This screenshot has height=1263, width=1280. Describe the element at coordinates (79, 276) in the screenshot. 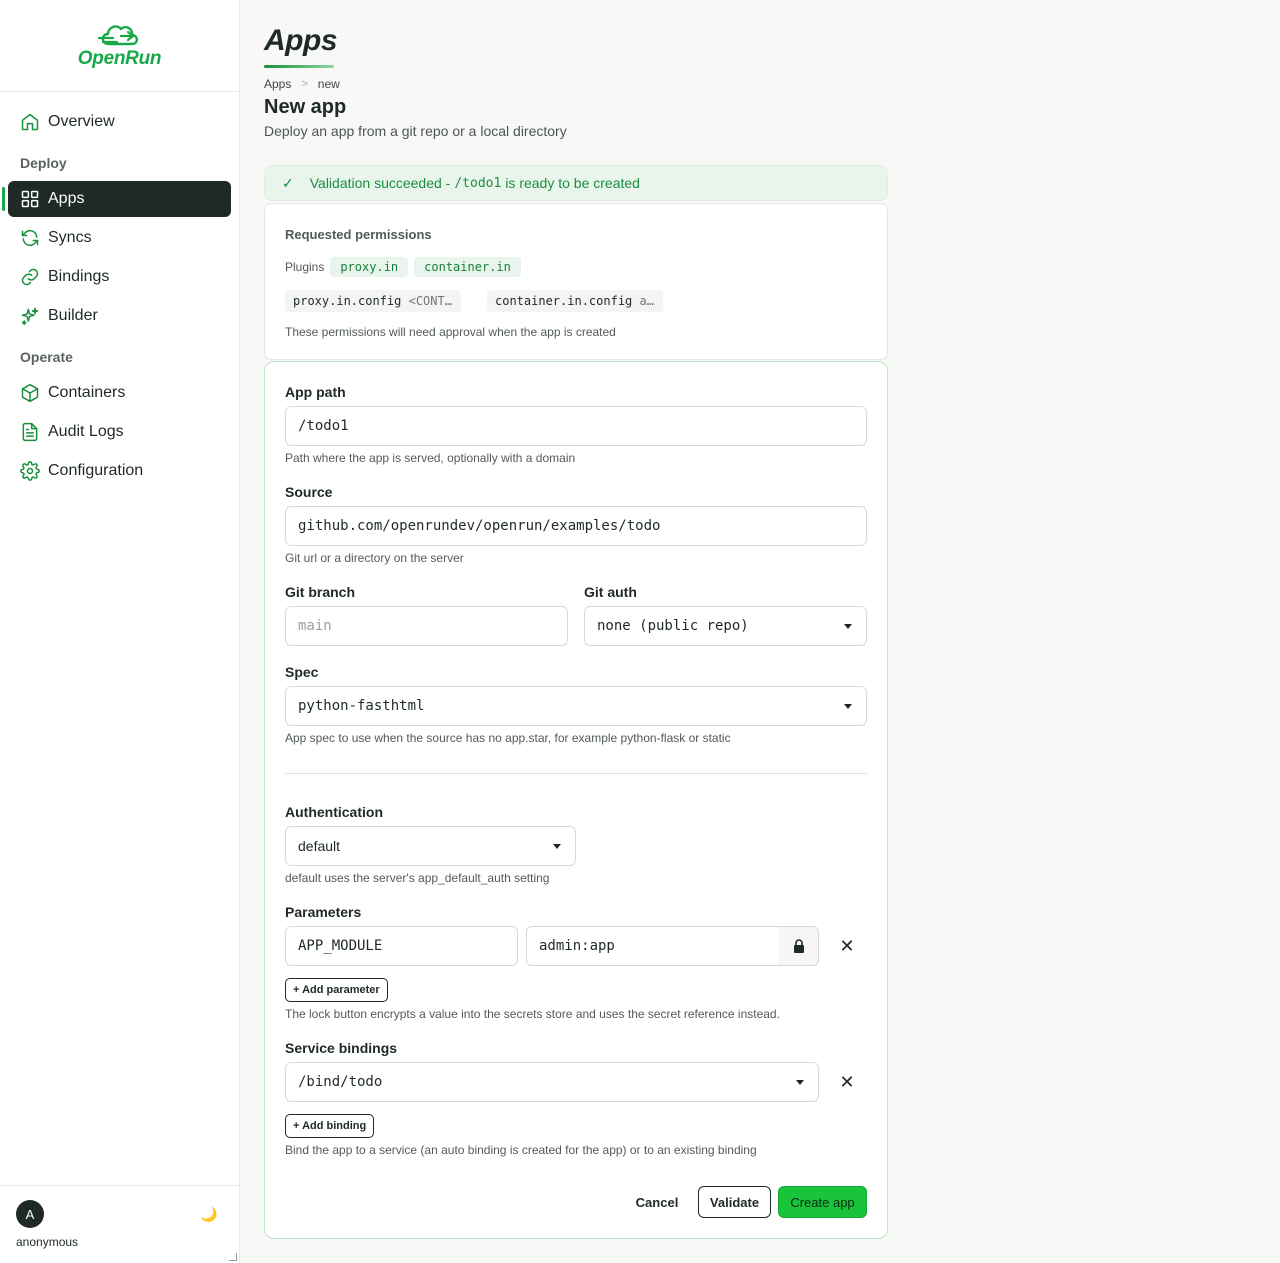

I see `sidebar-item-label: Bindings` at that location.